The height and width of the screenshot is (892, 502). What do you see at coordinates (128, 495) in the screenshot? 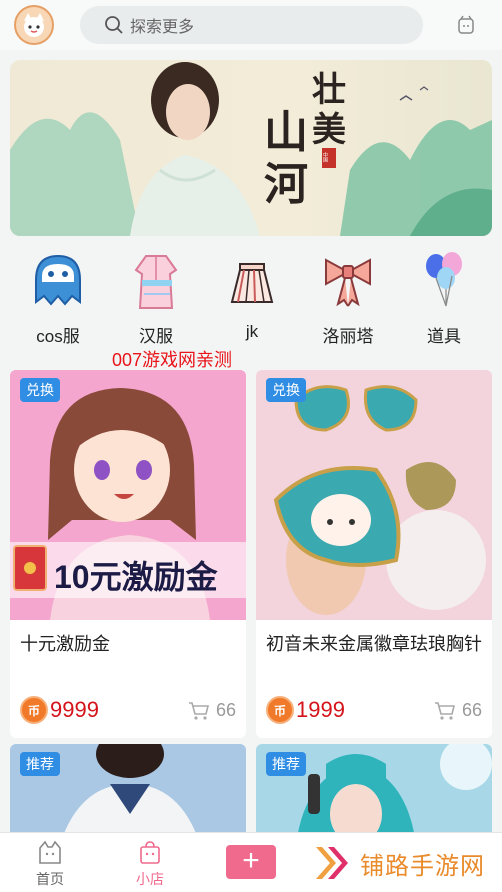
I see `product-image: 兑换 10元激励金` at bounding box center [128, 495].